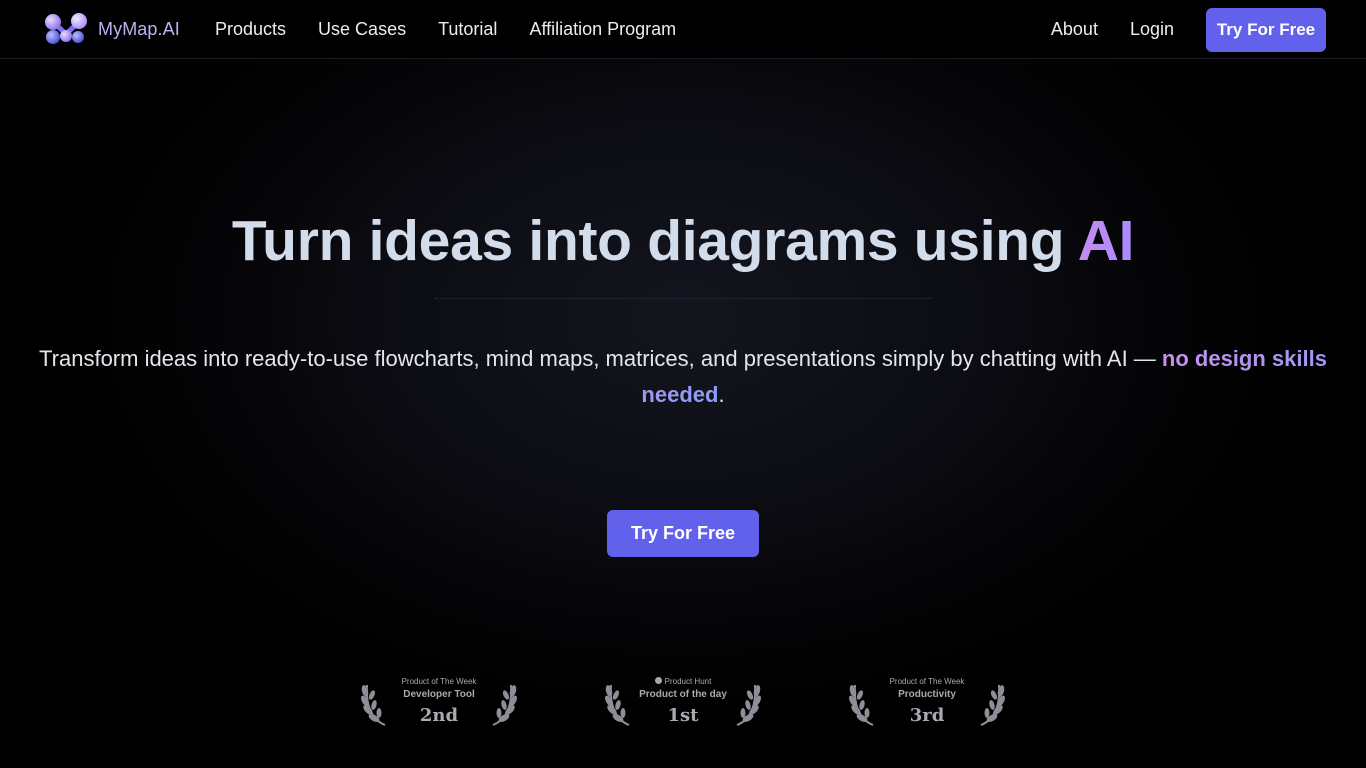  I want to click on secondary-nav: About Login Try For Free, so click(1188, 29).